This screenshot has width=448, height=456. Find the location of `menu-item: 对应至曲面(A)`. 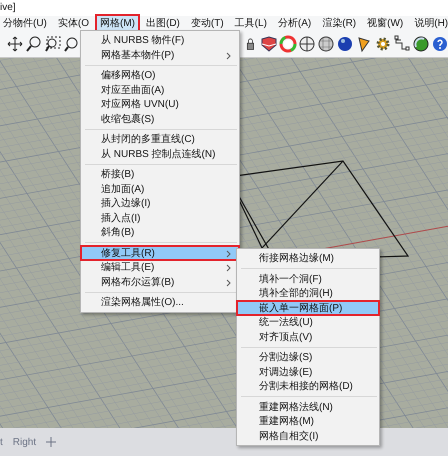

menu-item: 对应至曲面(A) is located at coordinates (160, 89).